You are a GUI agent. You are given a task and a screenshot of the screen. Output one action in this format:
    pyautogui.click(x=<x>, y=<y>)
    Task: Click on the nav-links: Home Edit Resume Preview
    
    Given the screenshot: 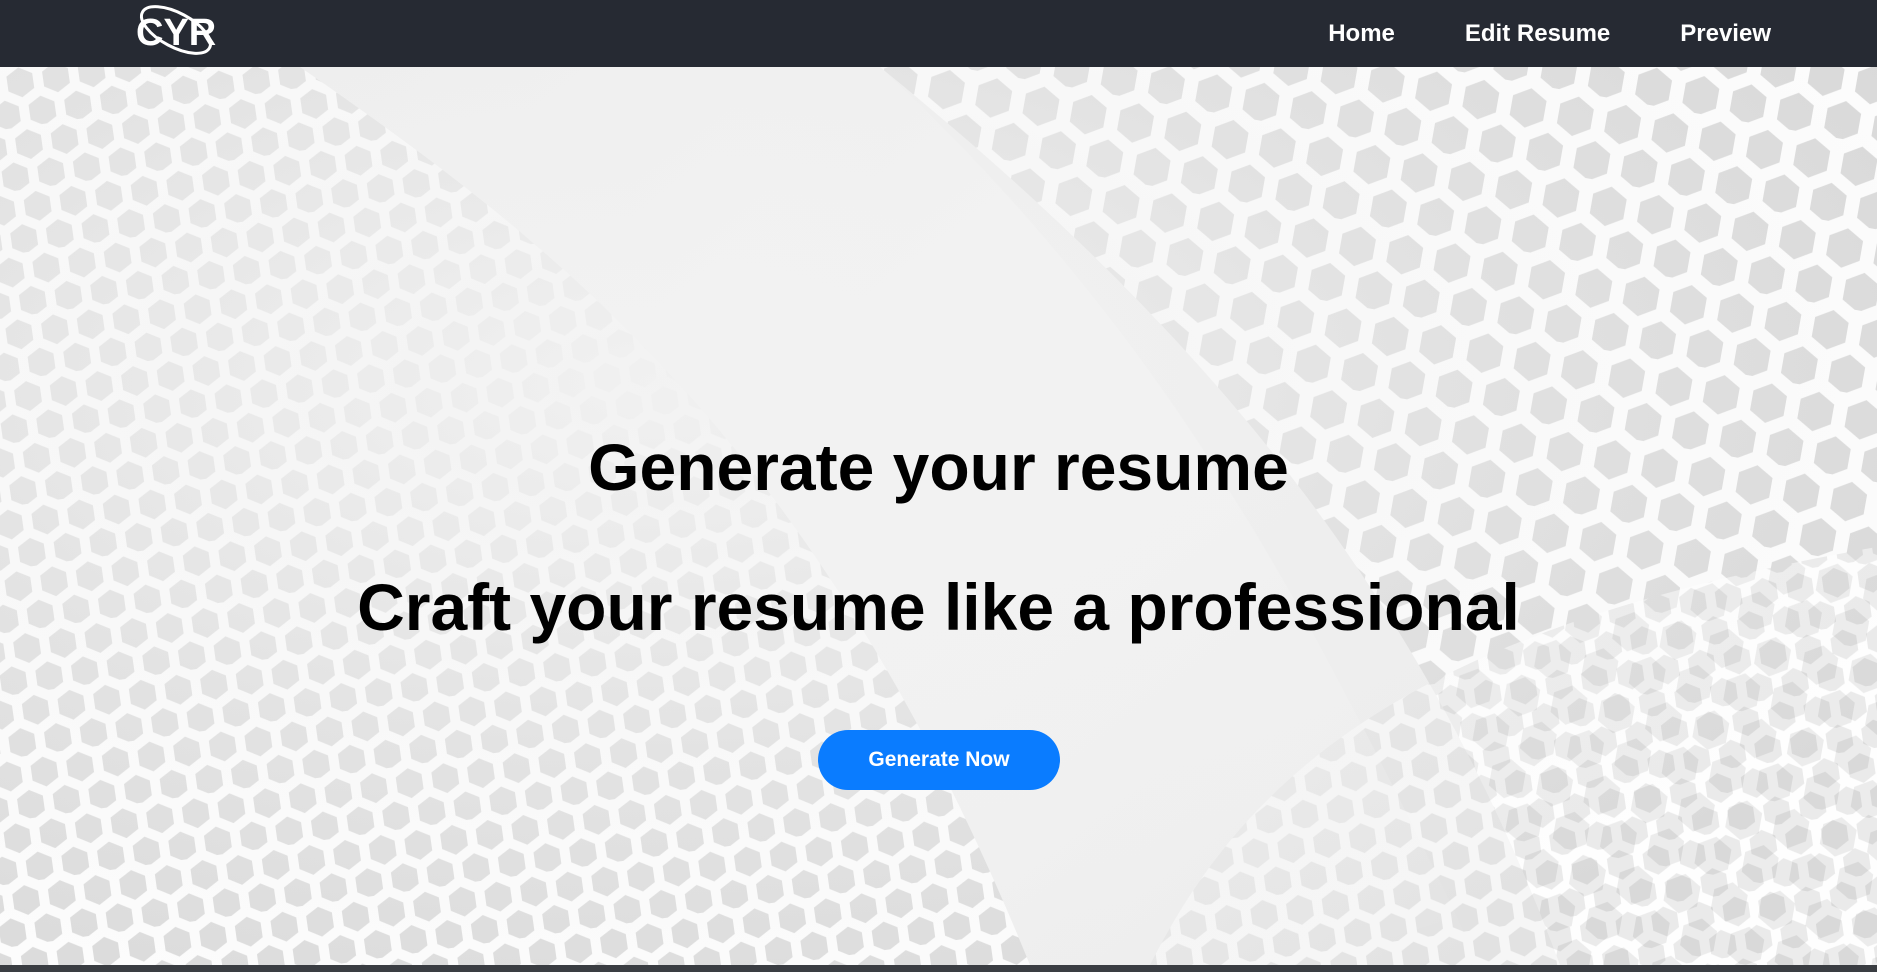 What is the action you would take?
    pyautogui.click(x=1549, y=33)
    